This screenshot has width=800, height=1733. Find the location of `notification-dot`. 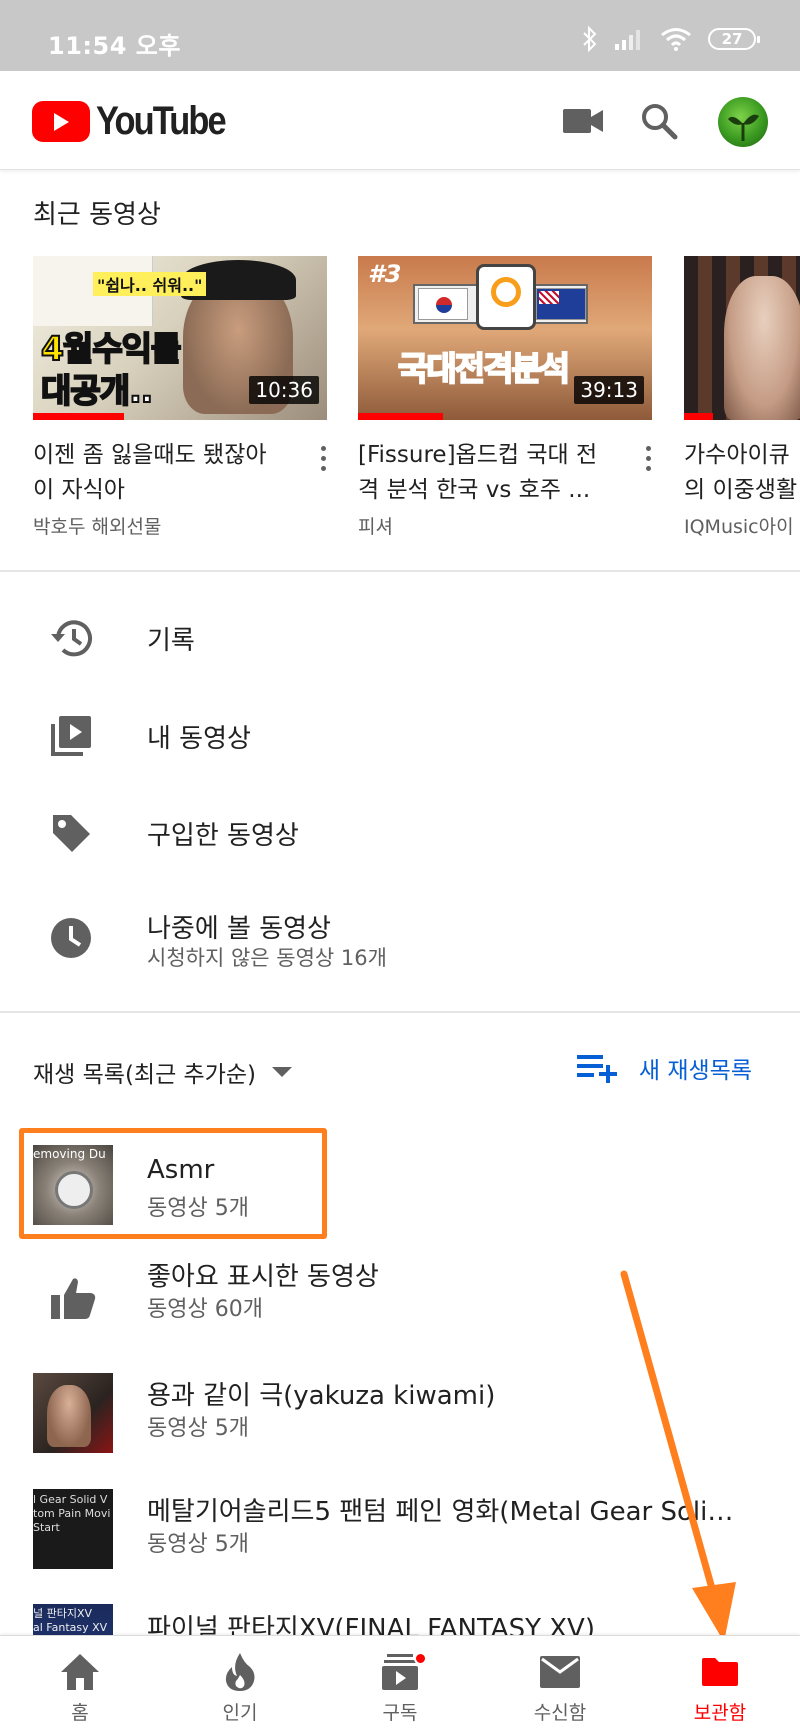

notification-dot is located at coordinates (420, 1658).